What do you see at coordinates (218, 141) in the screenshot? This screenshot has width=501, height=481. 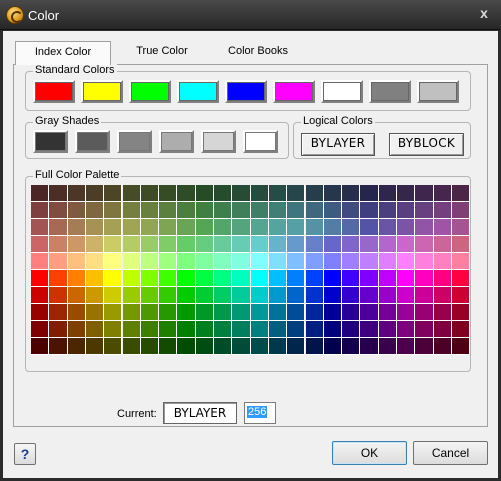 I see `gray-shade-swatch` at bounding box center [218, 141].